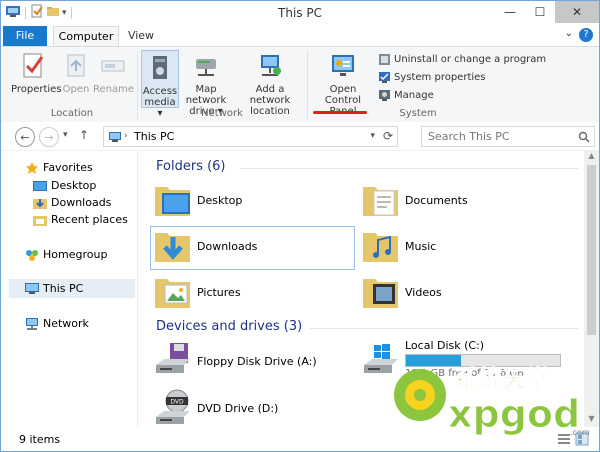 This screenshot has width=600, height=452. What do you see at coordinates (40, 203) in the screenshot?
I see `downloads-icon` at bounding box center [40, 203].